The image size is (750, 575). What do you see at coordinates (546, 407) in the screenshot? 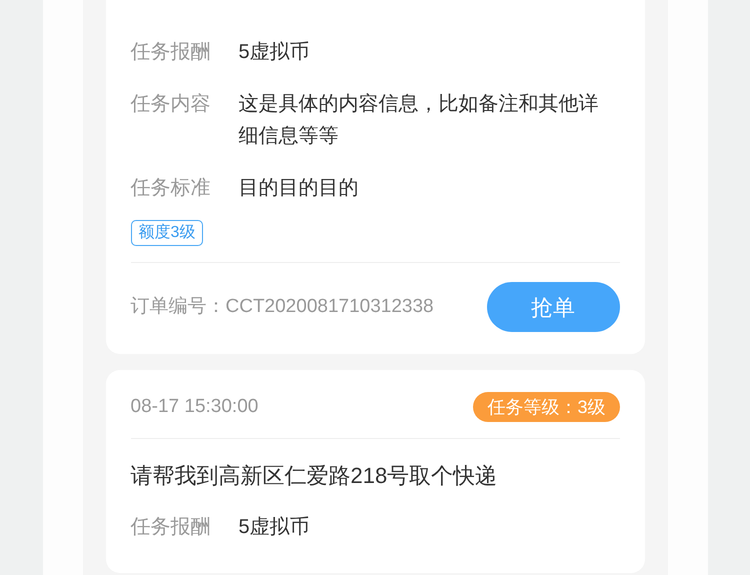
I see `task-level-badge: 任务等级：3级` at bounding box center [546, 407].